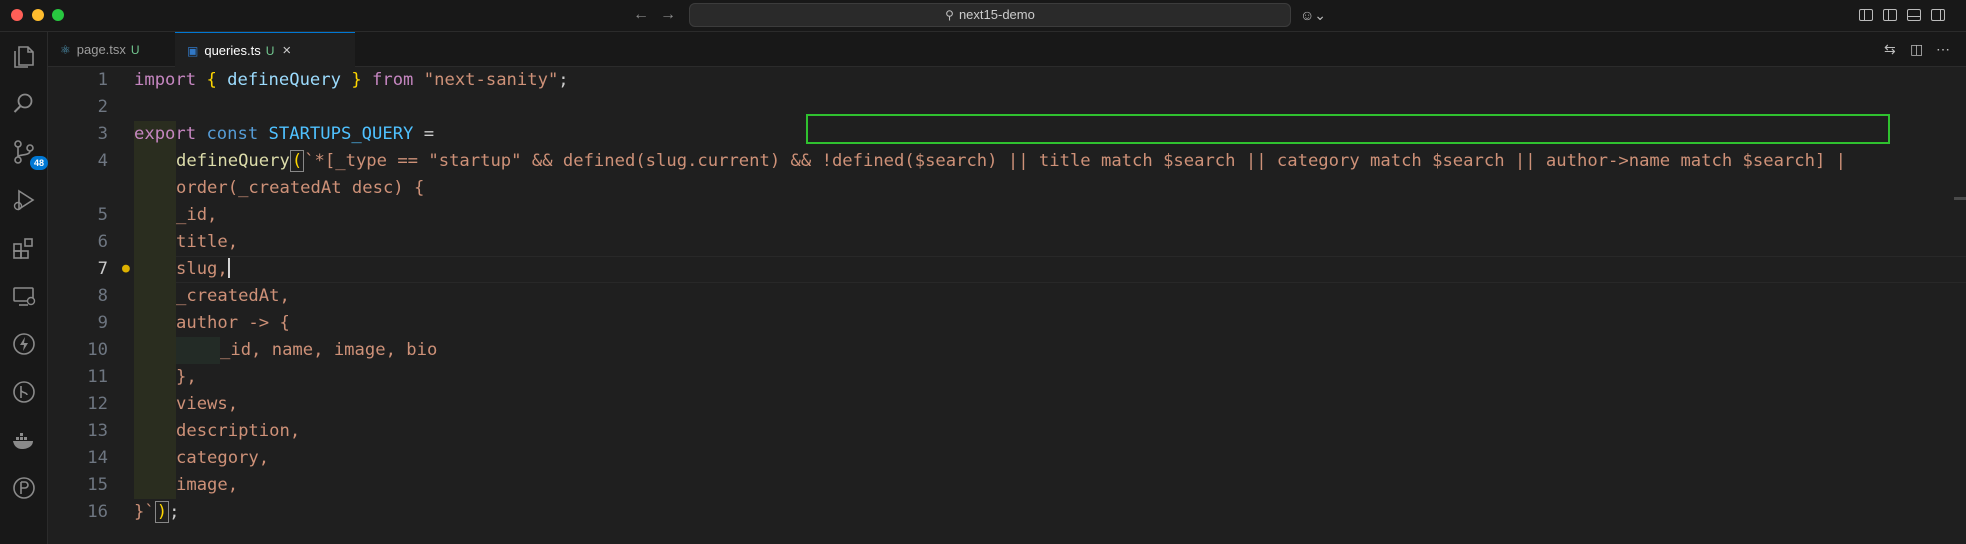 This screenshot has width=1966, height=544. What do you see at coordinates (102, 242) in the screenshot?
I see `line-number: 6` at bounding box center [102, 242].